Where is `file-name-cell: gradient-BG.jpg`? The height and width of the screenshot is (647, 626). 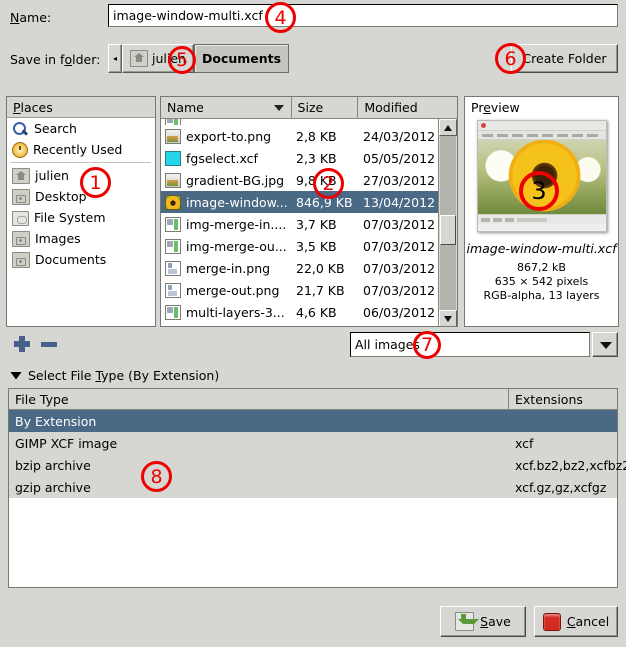
file-name-cell: gradient-BG.jpg is located at coordinates (226, 180).